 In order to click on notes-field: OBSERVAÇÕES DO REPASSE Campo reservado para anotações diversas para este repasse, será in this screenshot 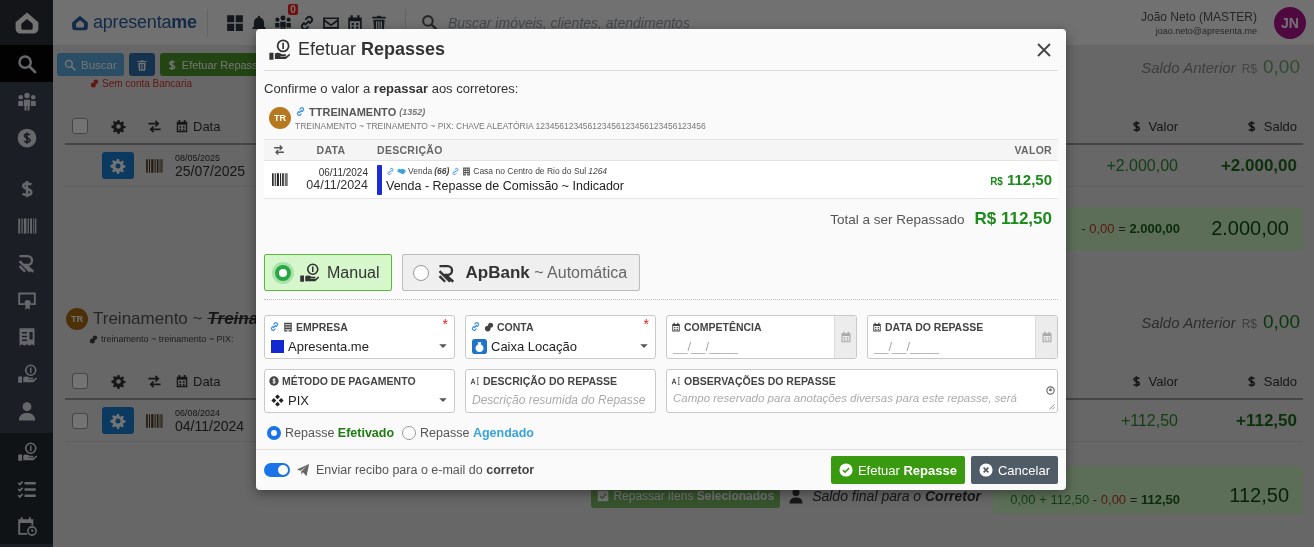, I will do `click(862, 391)`.